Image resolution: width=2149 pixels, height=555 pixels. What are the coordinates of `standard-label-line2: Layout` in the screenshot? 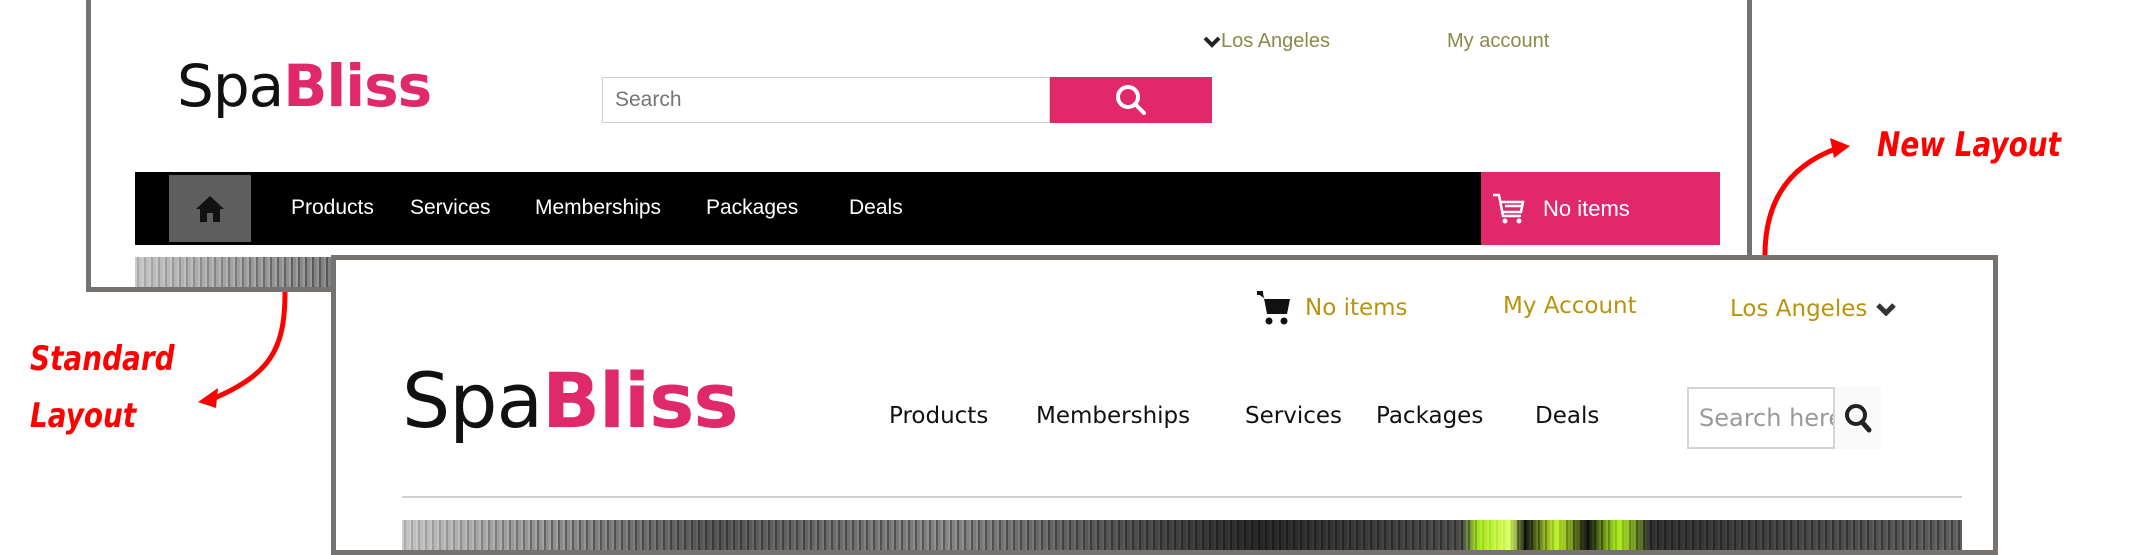 It's located at (83, 415).